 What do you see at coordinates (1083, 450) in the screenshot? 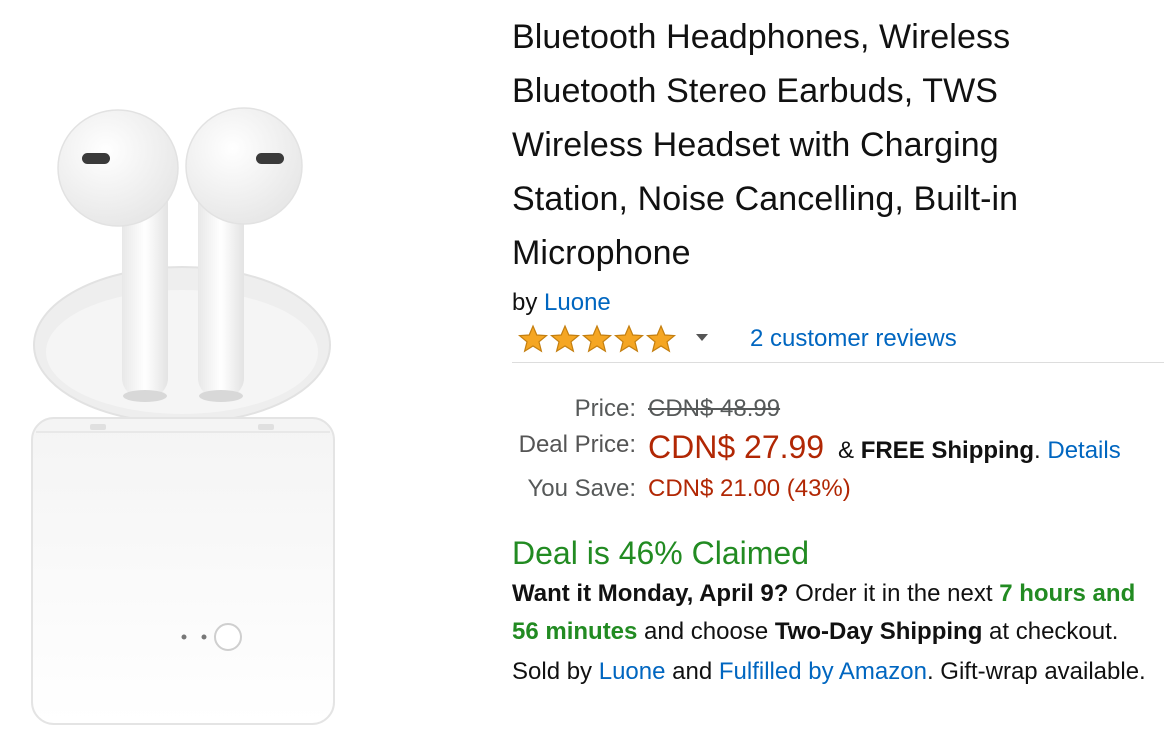
I see `shipping-details-link: Details` at bounding box center [1083, 450].